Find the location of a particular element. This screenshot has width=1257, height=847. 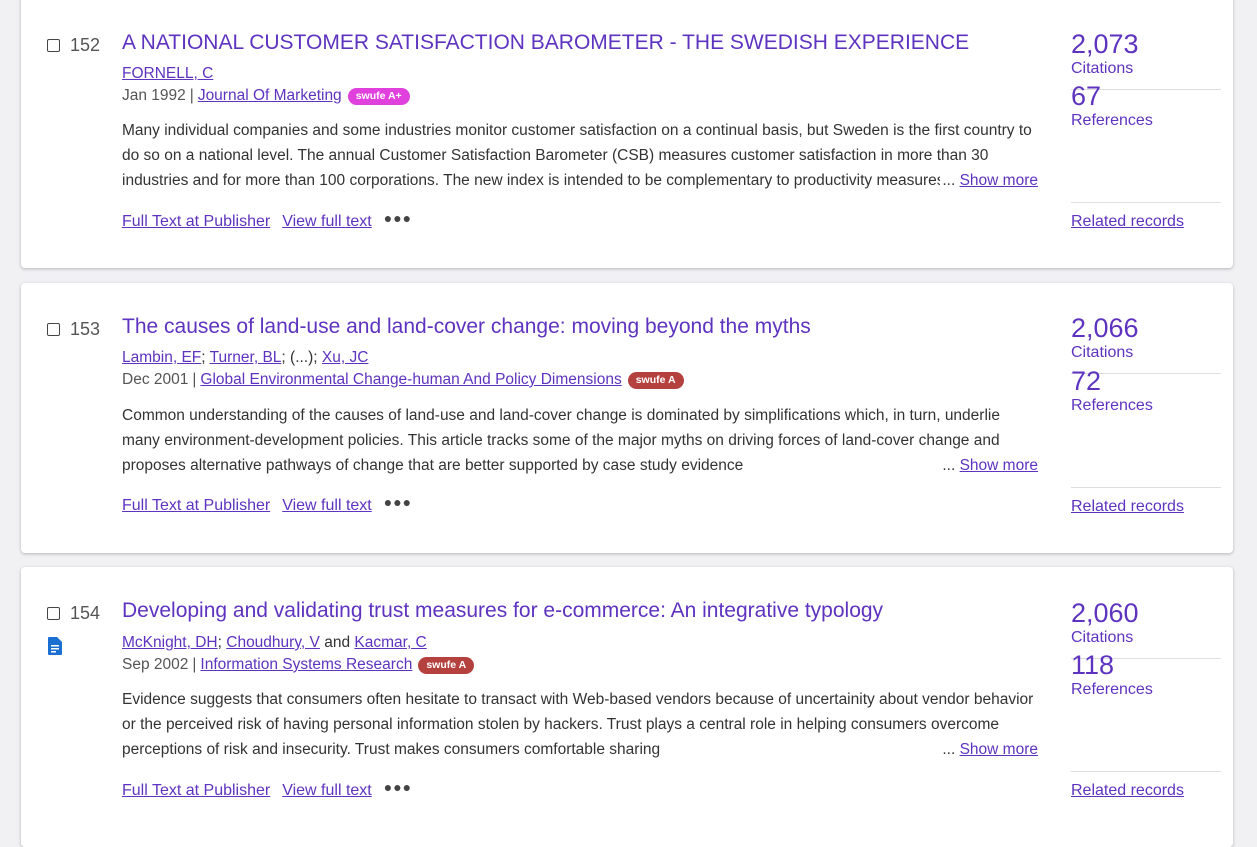

author-link: Kacmar, C is located at coordinates (390, 642).